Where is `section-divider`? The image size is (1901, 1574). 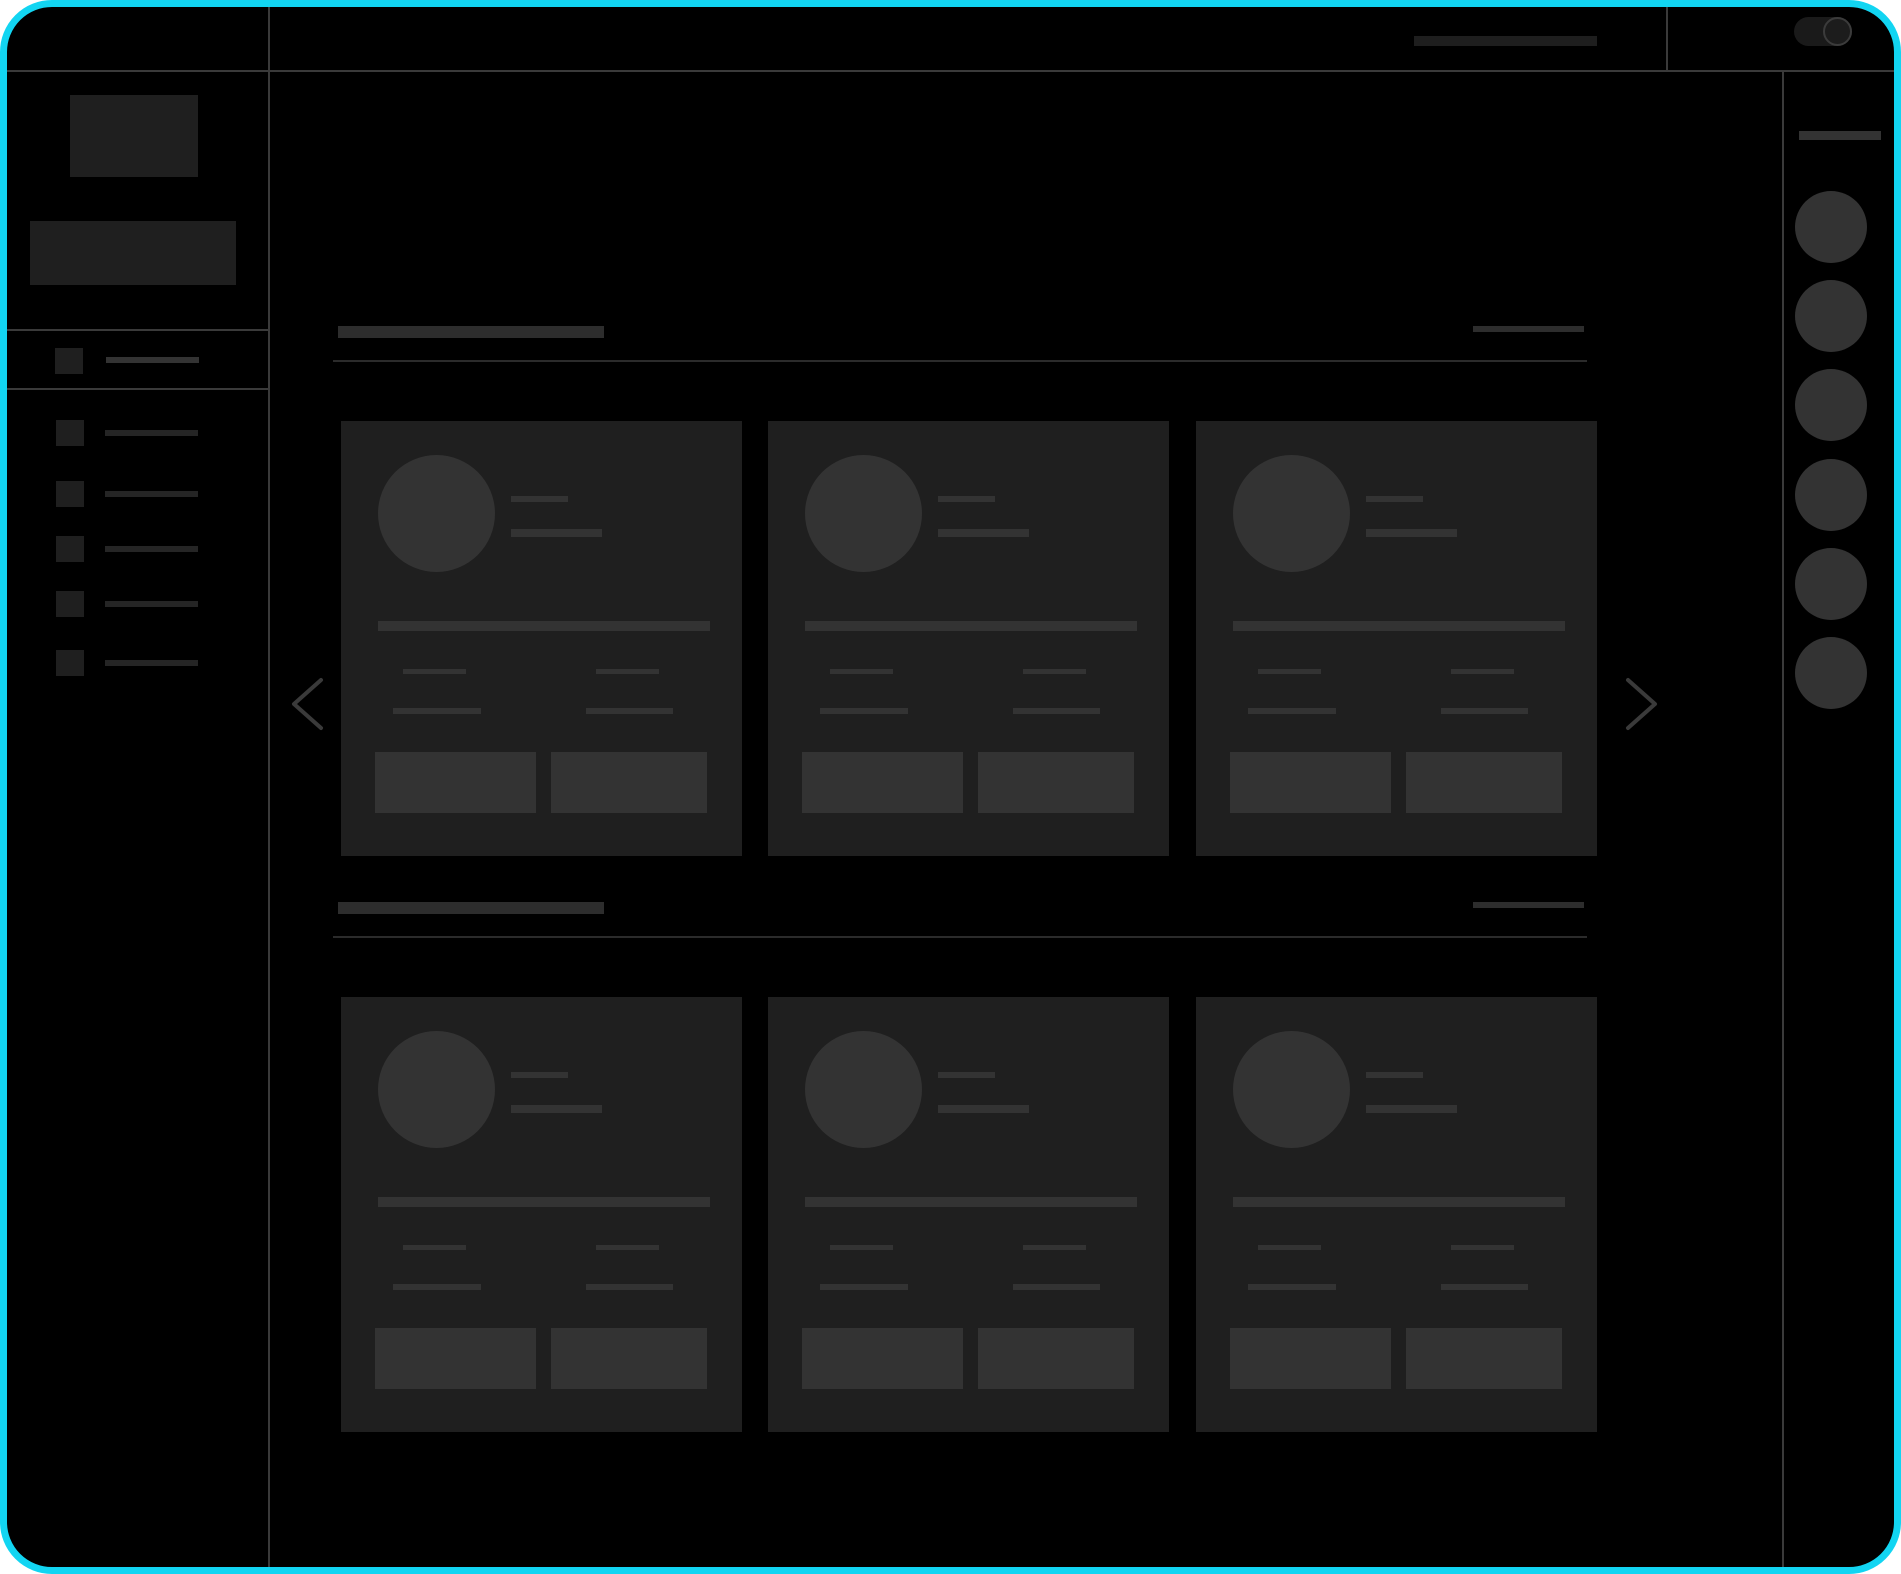
section-divider is located at coordinates (960, 937).